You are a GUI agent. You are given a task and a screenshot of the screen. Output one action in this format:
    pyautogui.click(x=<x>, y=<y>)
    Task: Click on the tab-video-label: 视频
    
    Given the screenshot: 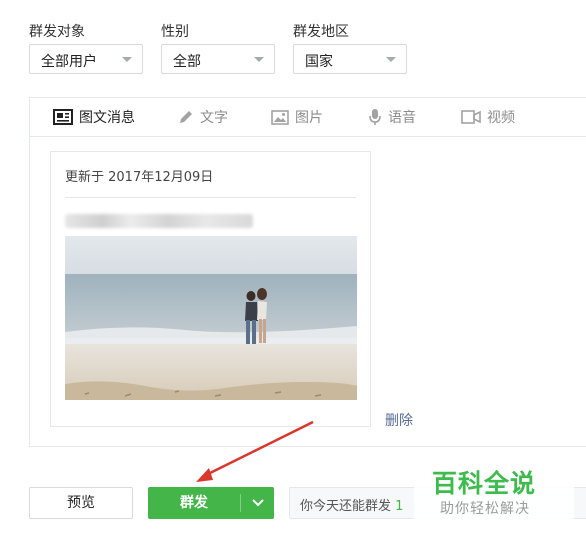 What is the action you would take?
    pyautogui.click(x=501, y=118)
    